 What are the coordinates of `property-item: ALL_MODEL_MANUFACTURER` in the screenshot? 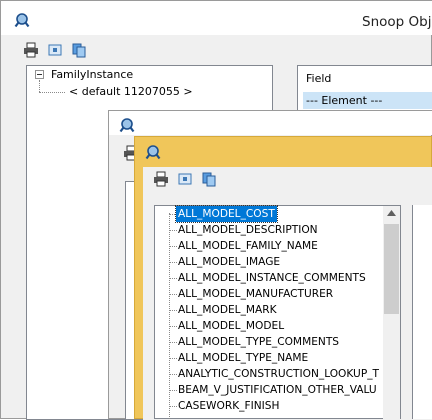 It's located at (255, 294).